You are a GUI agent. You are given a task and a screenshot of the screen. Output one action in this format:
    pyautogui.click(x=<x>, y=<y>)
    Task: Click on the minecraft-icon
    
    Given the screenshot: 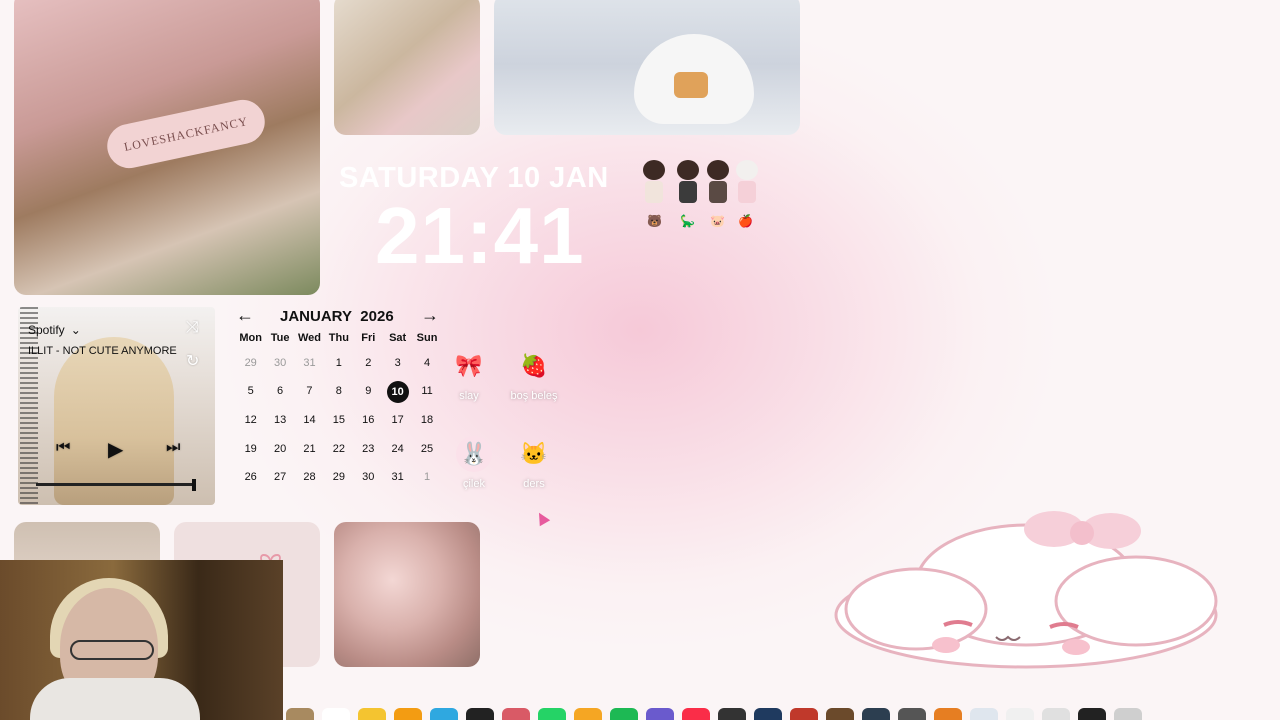 What is the action you would take?
    pyautogui.click(x=840, y=714)
    